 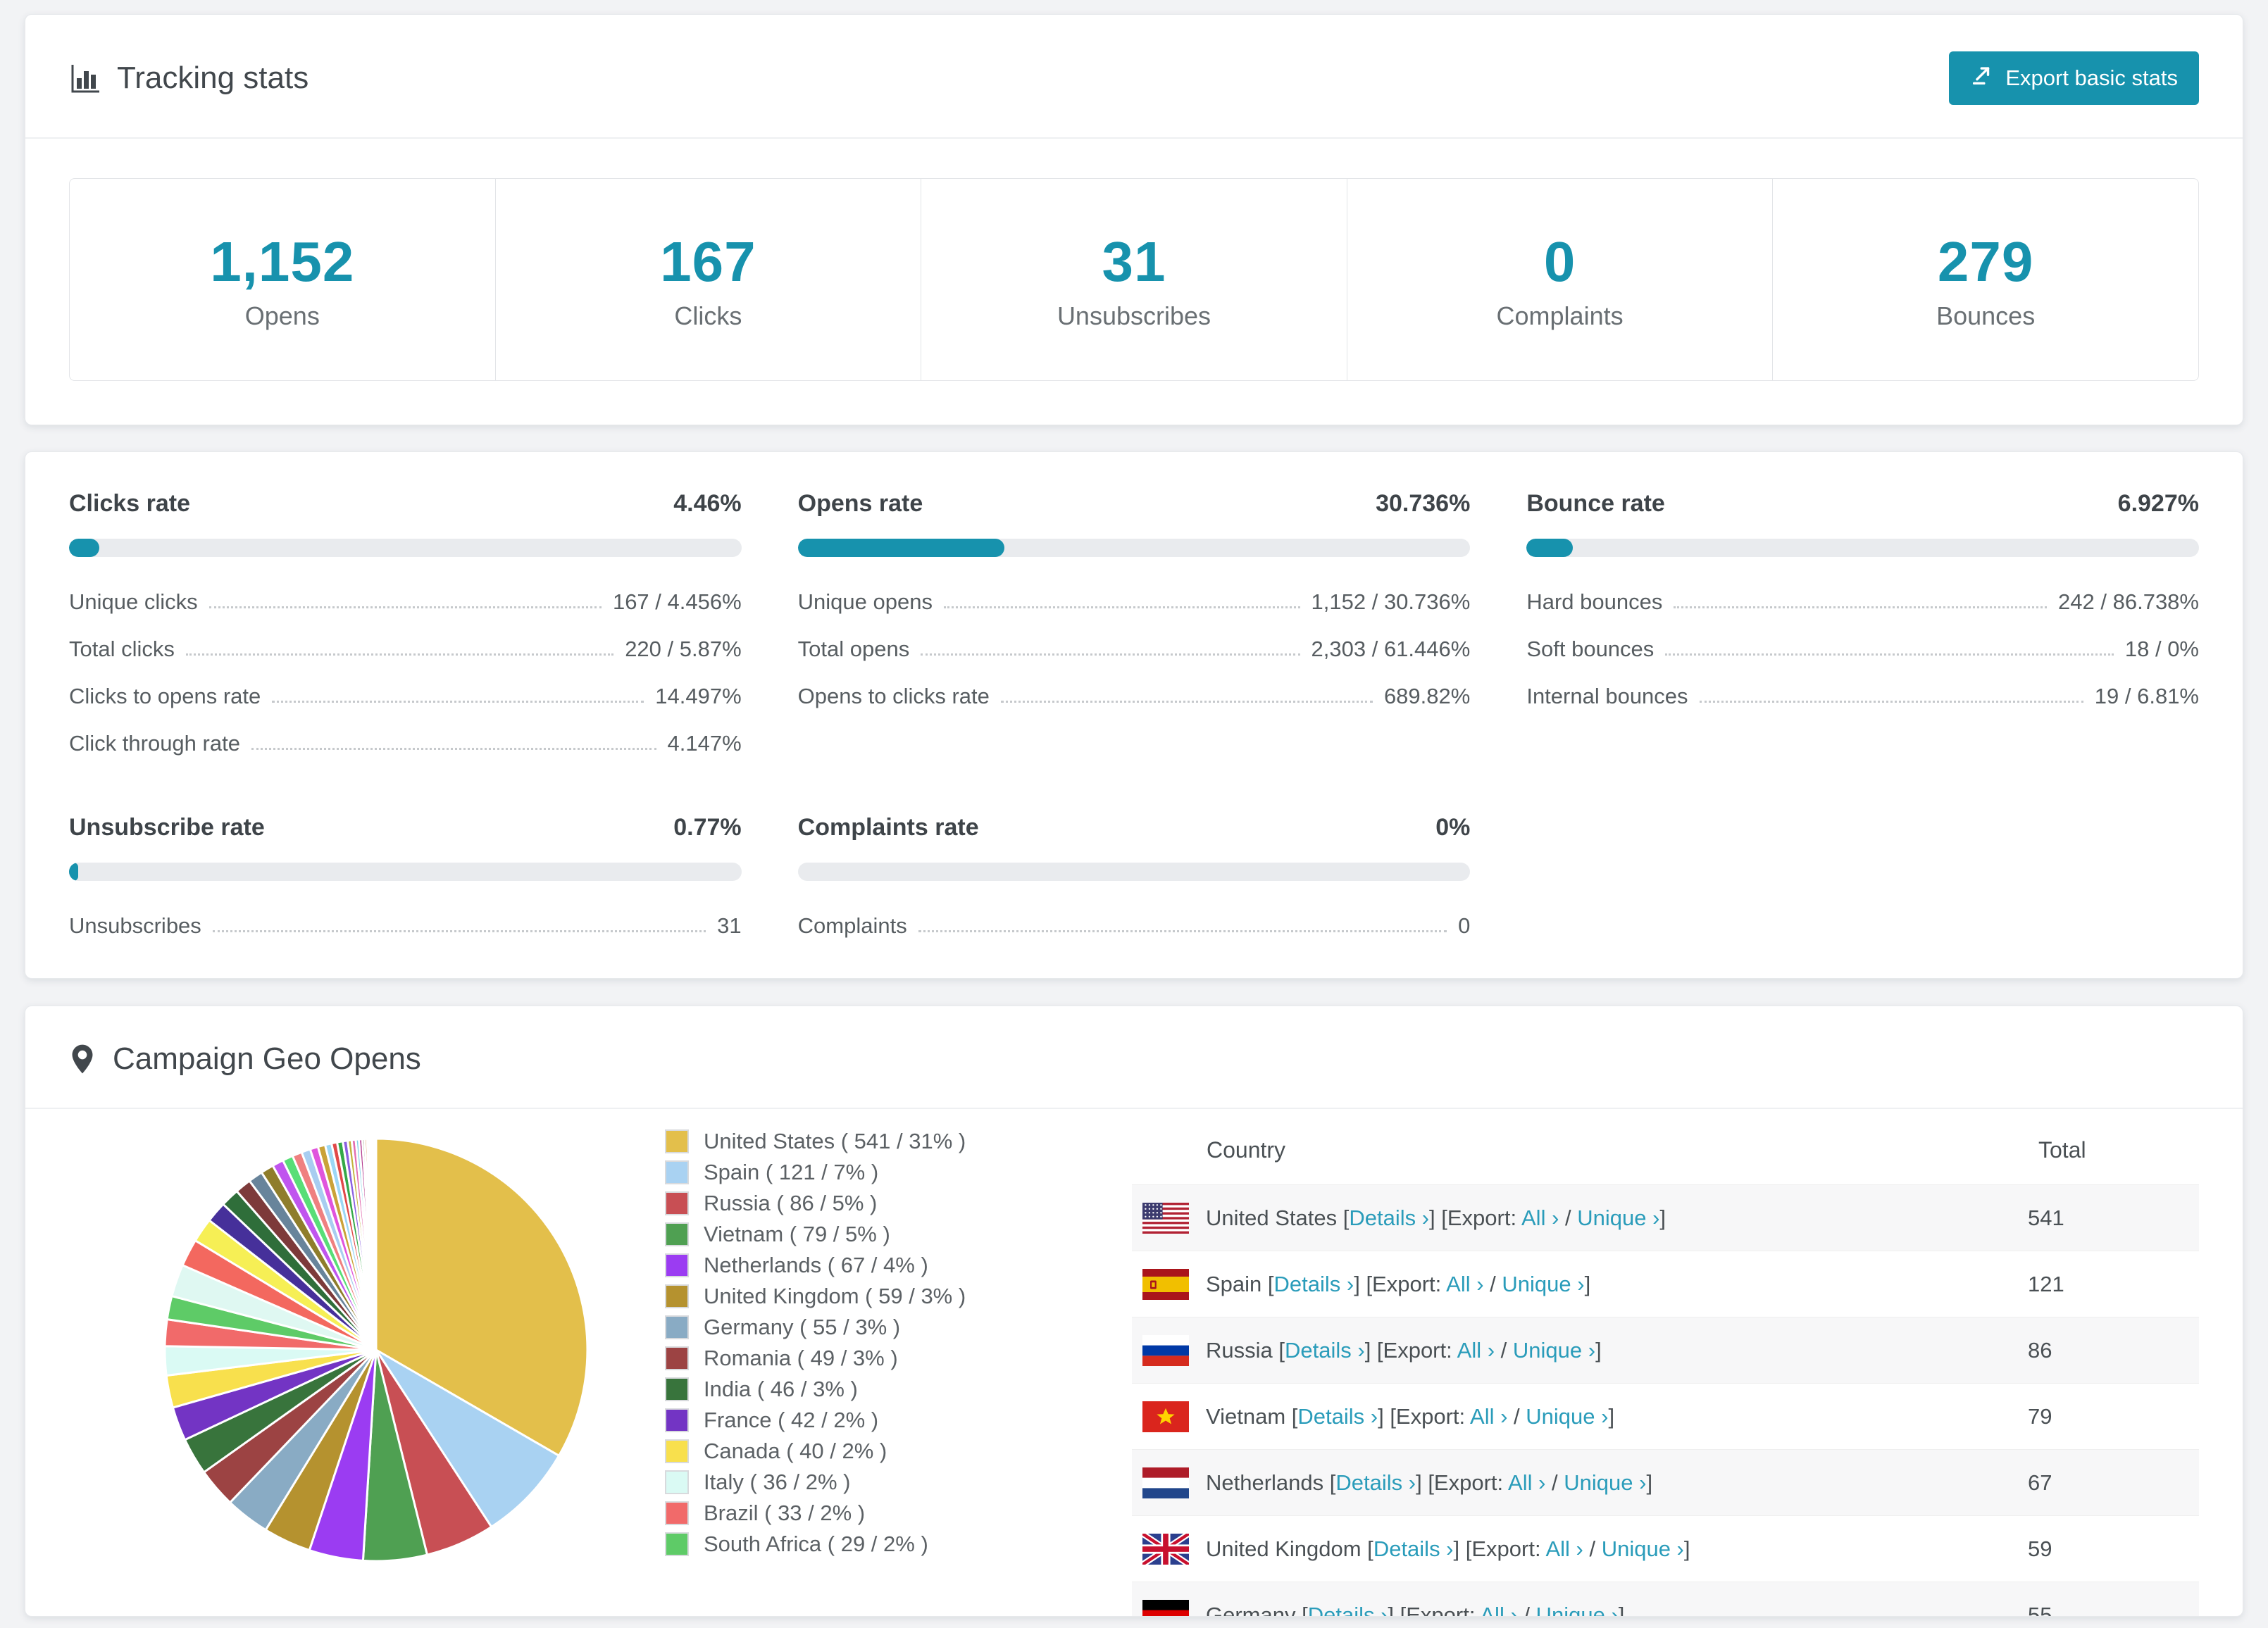 I want to click on stat-label: Opens, so click(x=282, y=316).